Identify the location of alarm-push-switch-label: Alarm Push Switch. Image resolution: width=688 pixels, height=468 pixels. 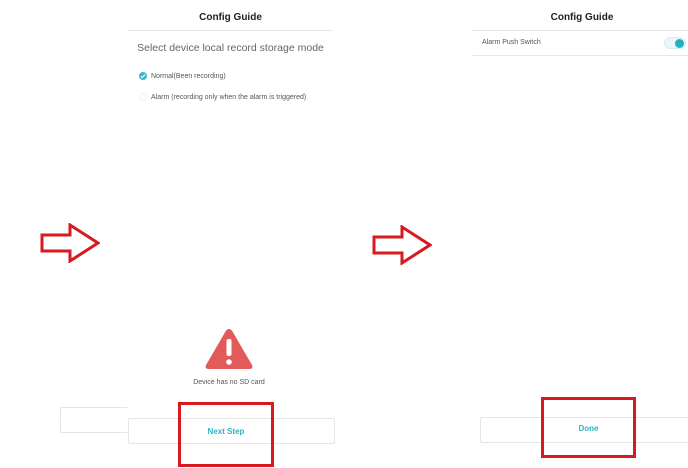
(511, 42).